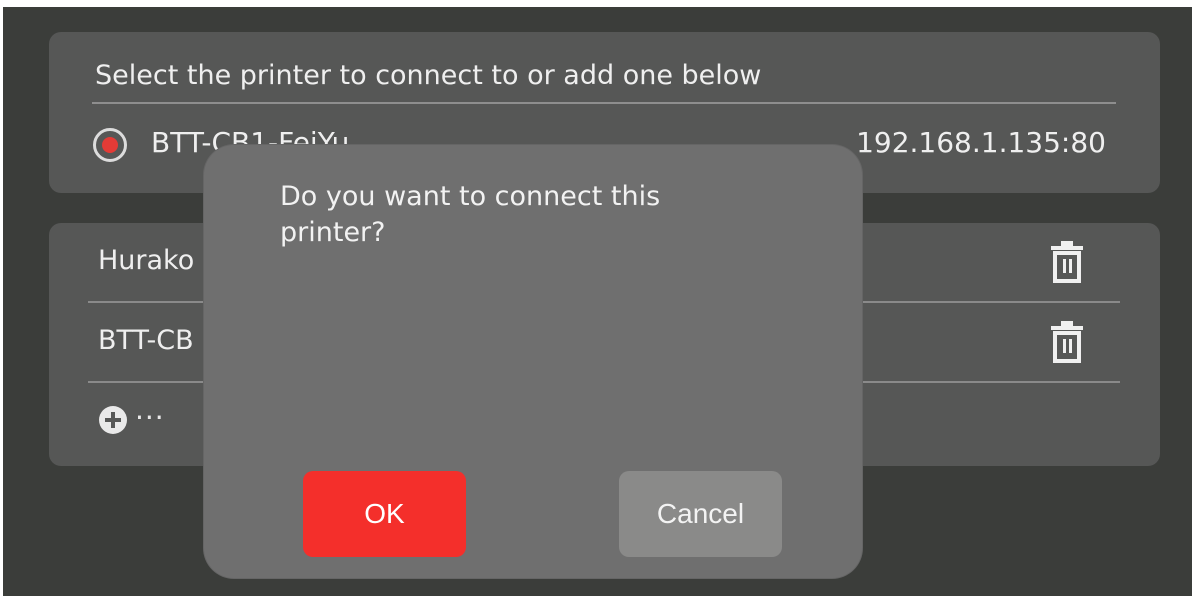 The height and width of the screenshot is (596, 1192). I want to click on dialog-message: Do you want to connect this printer?, so click(470, 214).